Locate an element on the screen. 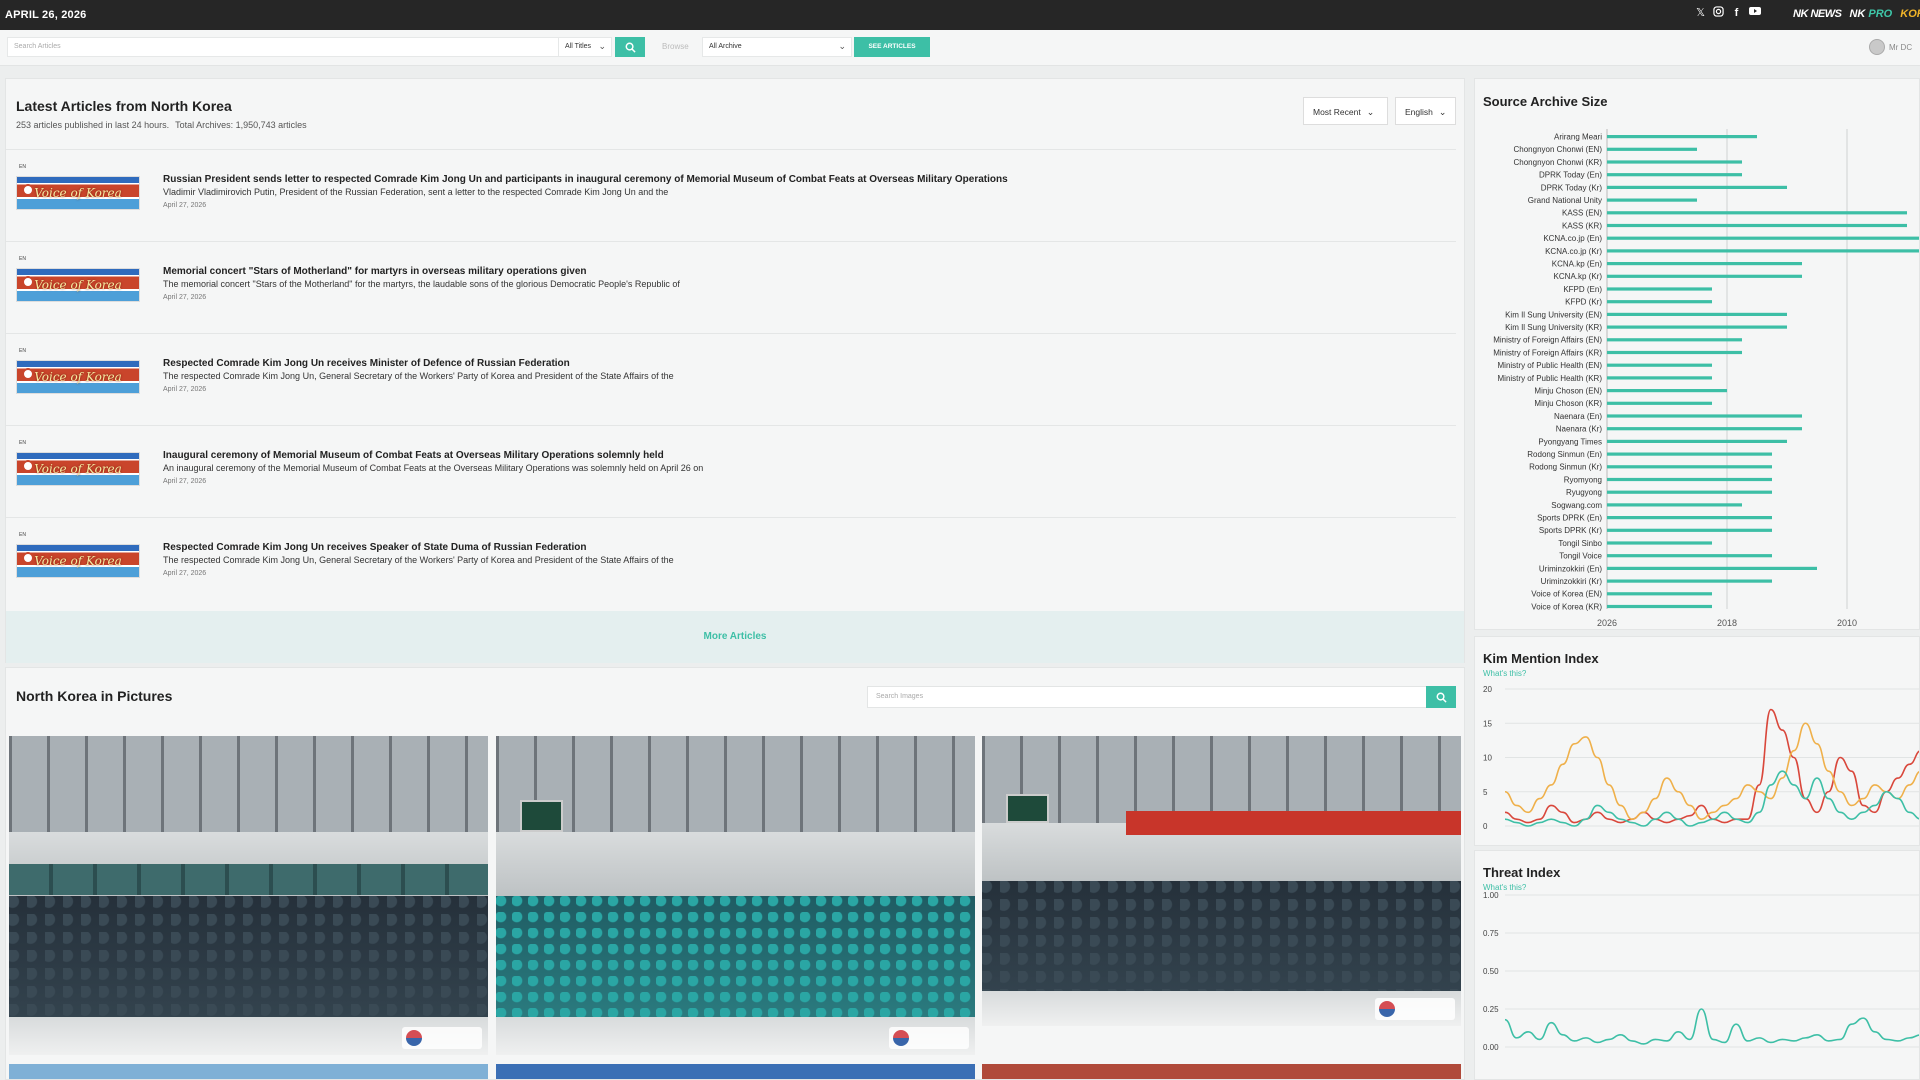  search-images-button is located at coordinates (1441, 697).